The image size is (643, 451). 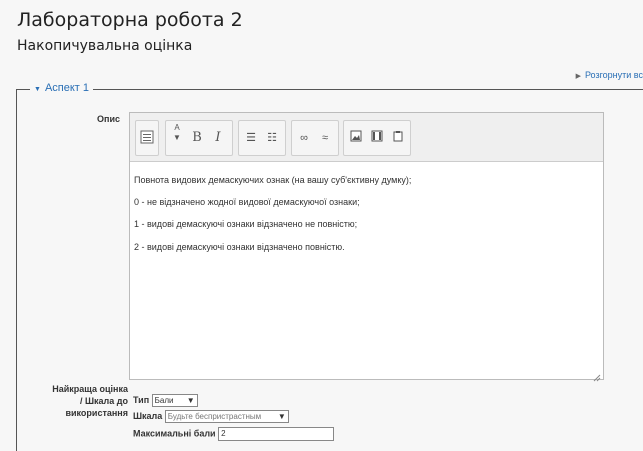 I want to click on unordered-list-icon: ☰, so click(x=251, y=138).